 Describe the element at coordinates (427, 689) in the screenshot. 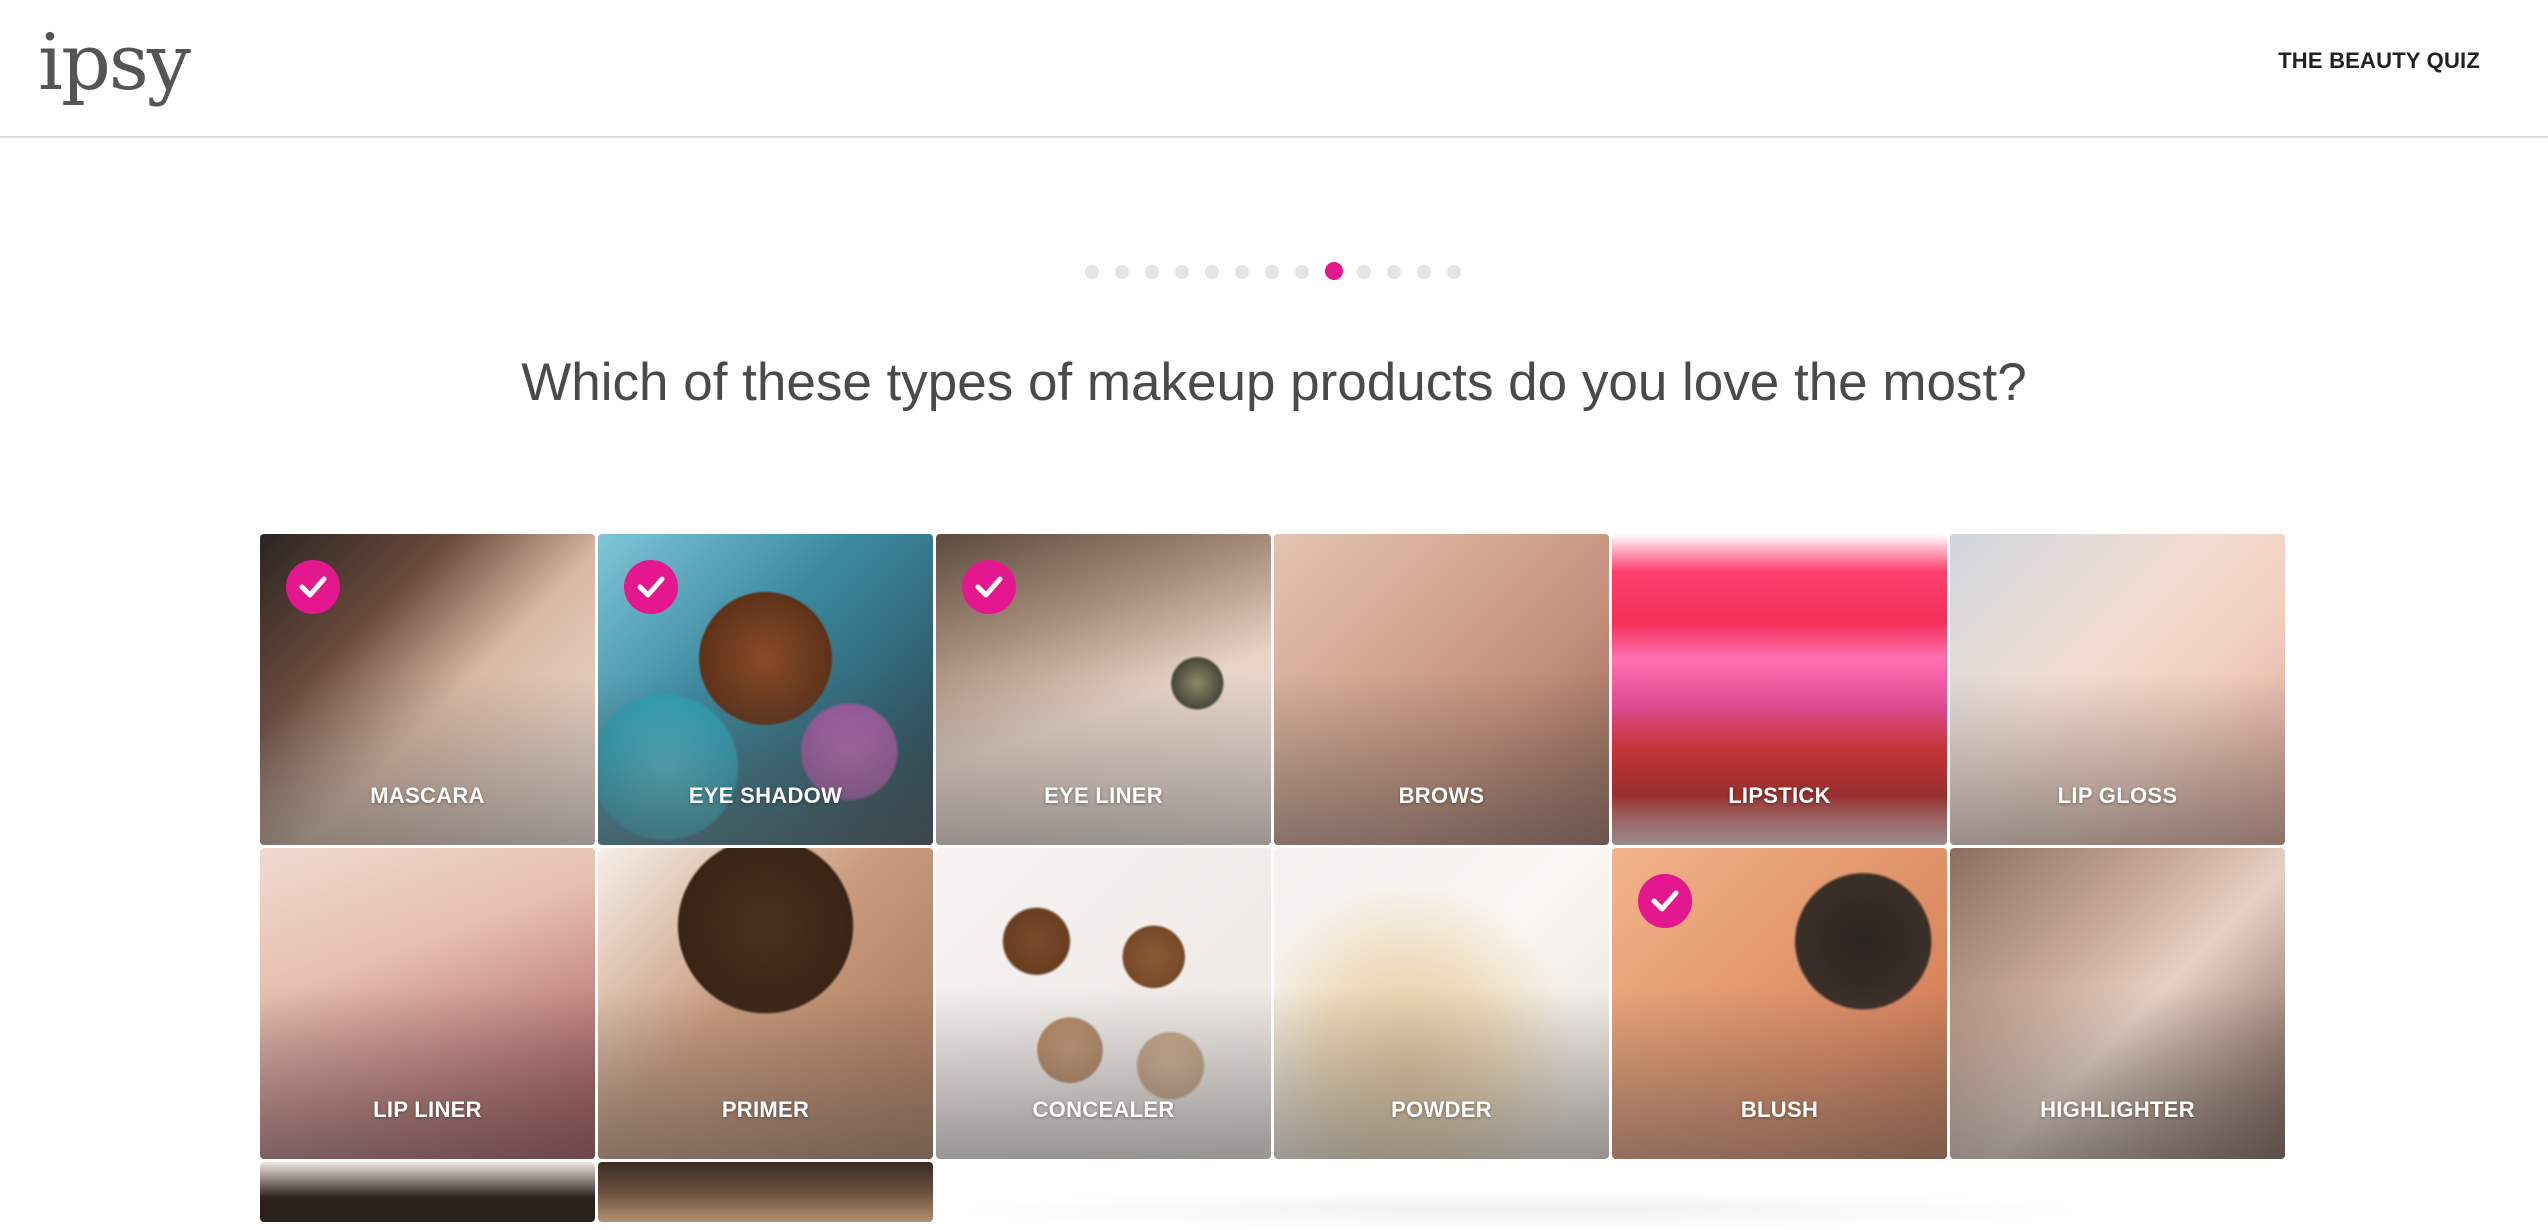

I see `option-tile-mascara: MASCARA` at that location.